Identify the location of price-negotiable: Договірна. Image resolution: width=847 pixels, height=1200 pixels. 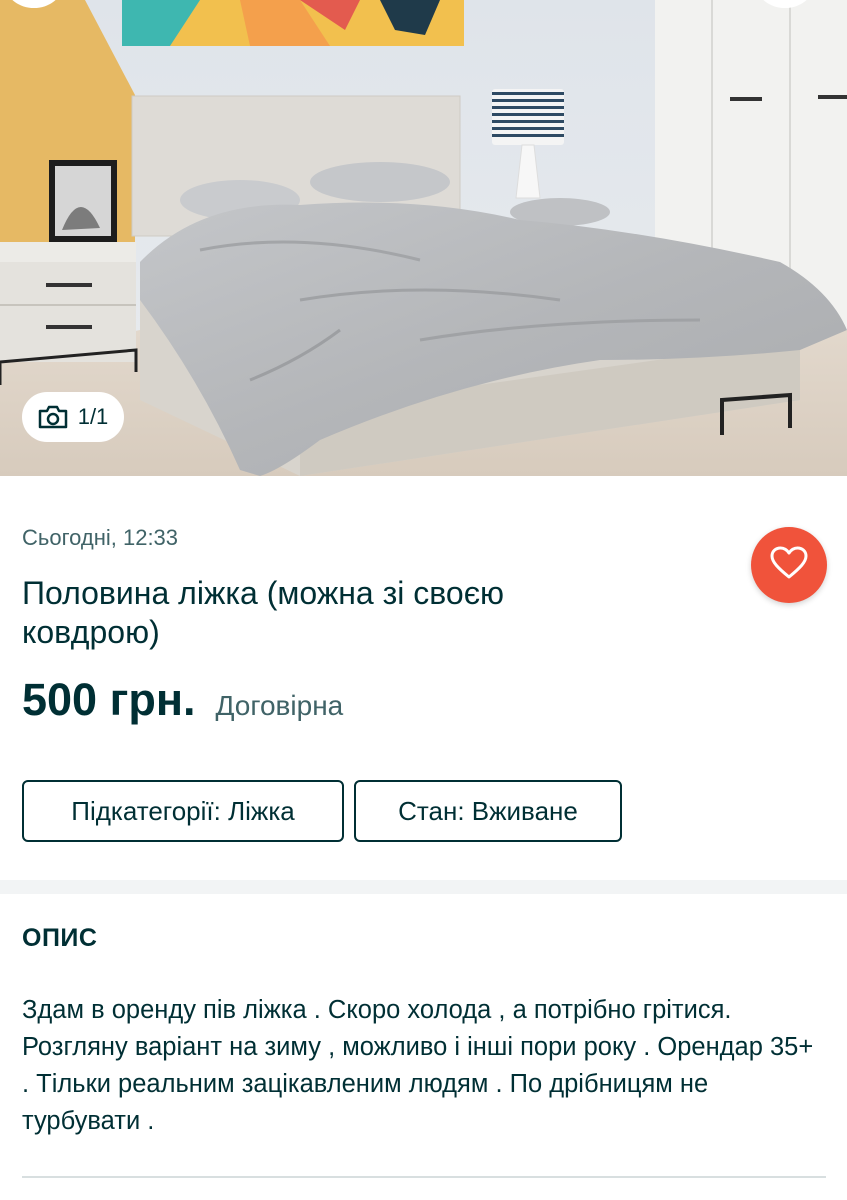
(279, 705).